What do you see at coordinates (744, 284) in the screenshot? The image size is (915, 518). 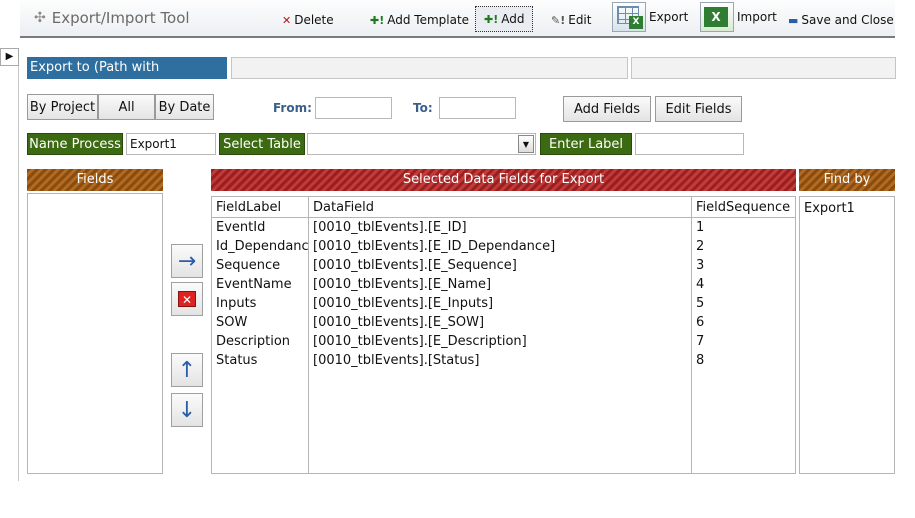 I see `field-sequence-cell: 4` at bounding box center [744, 284].